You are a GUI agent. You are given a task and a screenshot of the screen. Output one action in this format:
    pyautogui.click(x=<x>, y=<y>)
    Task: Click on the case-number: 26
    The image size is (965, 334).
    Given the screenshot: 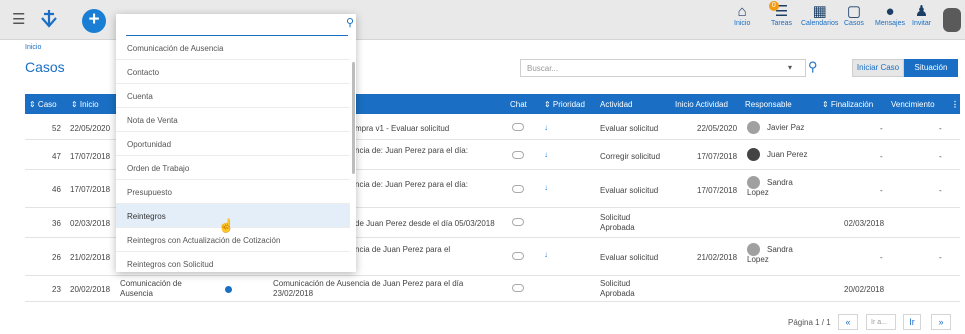 What is the action you would take?
    pyautogui.click(x=56, y=257)
    